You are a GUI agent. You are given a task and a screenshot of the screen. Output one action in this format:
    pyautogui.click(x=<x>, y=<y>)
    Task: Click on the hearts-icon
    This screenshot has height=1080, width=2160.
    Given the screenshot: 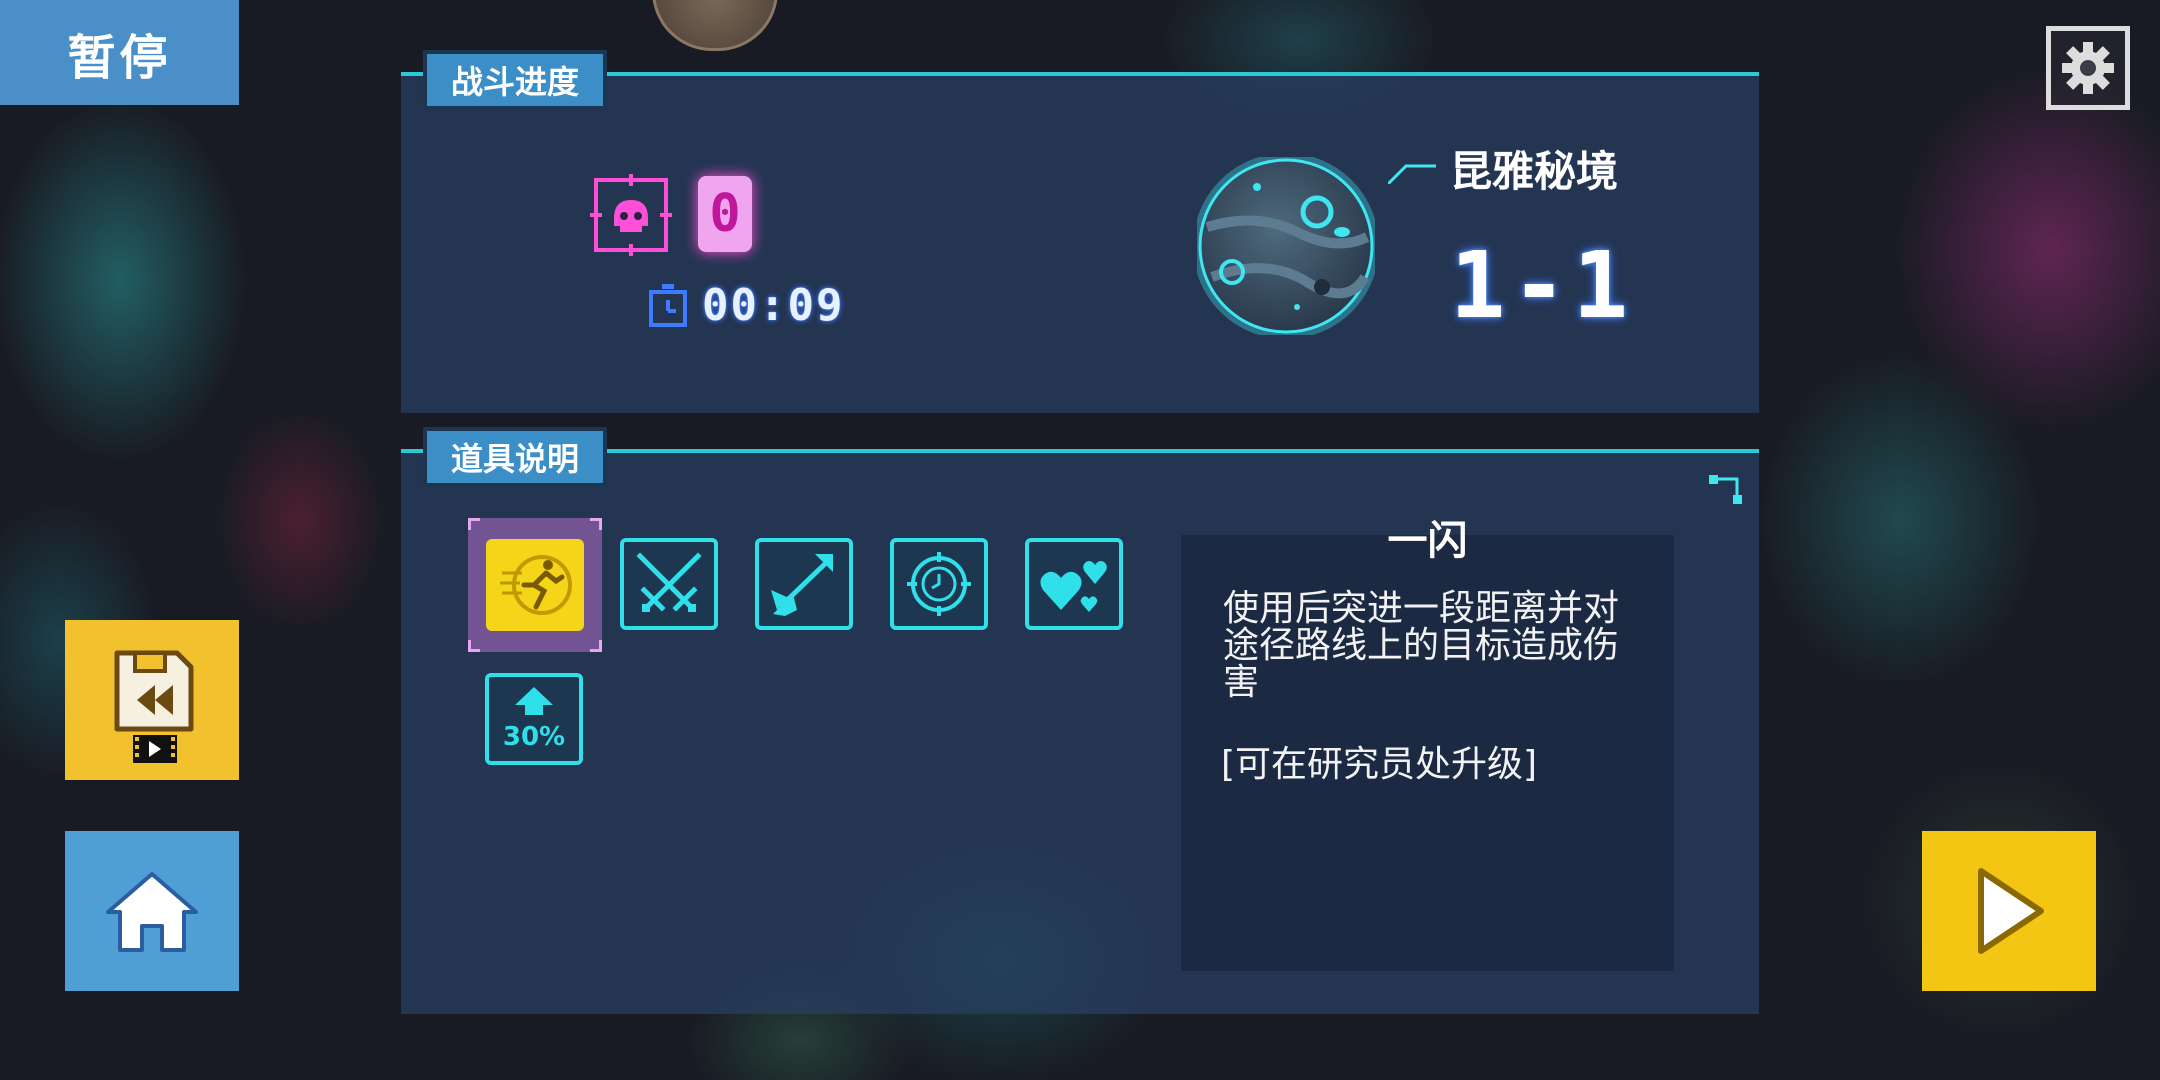 What is the action you would take?
    pyautogui.click(x=1073, y=586)
    